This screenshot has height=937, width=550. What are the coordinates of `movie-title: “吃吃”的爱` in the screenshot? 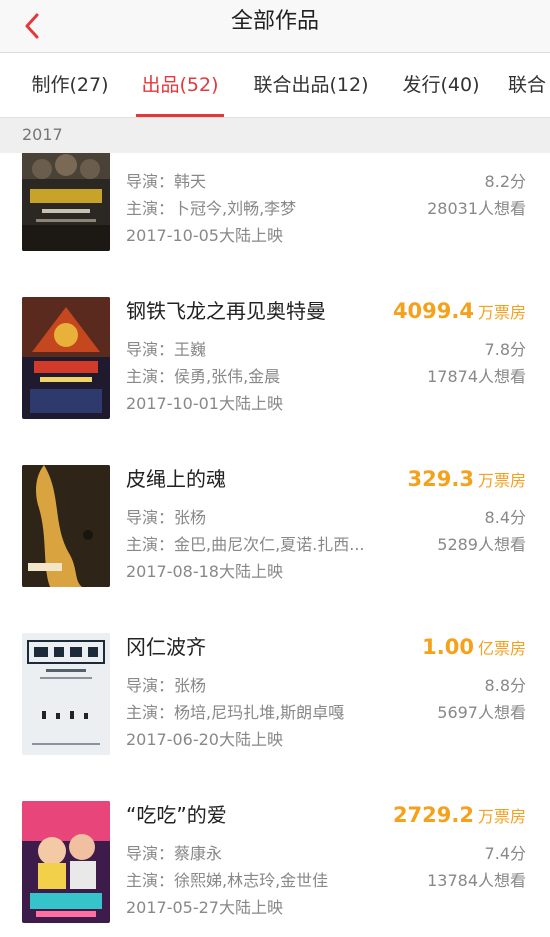 It's located at (176, 815).